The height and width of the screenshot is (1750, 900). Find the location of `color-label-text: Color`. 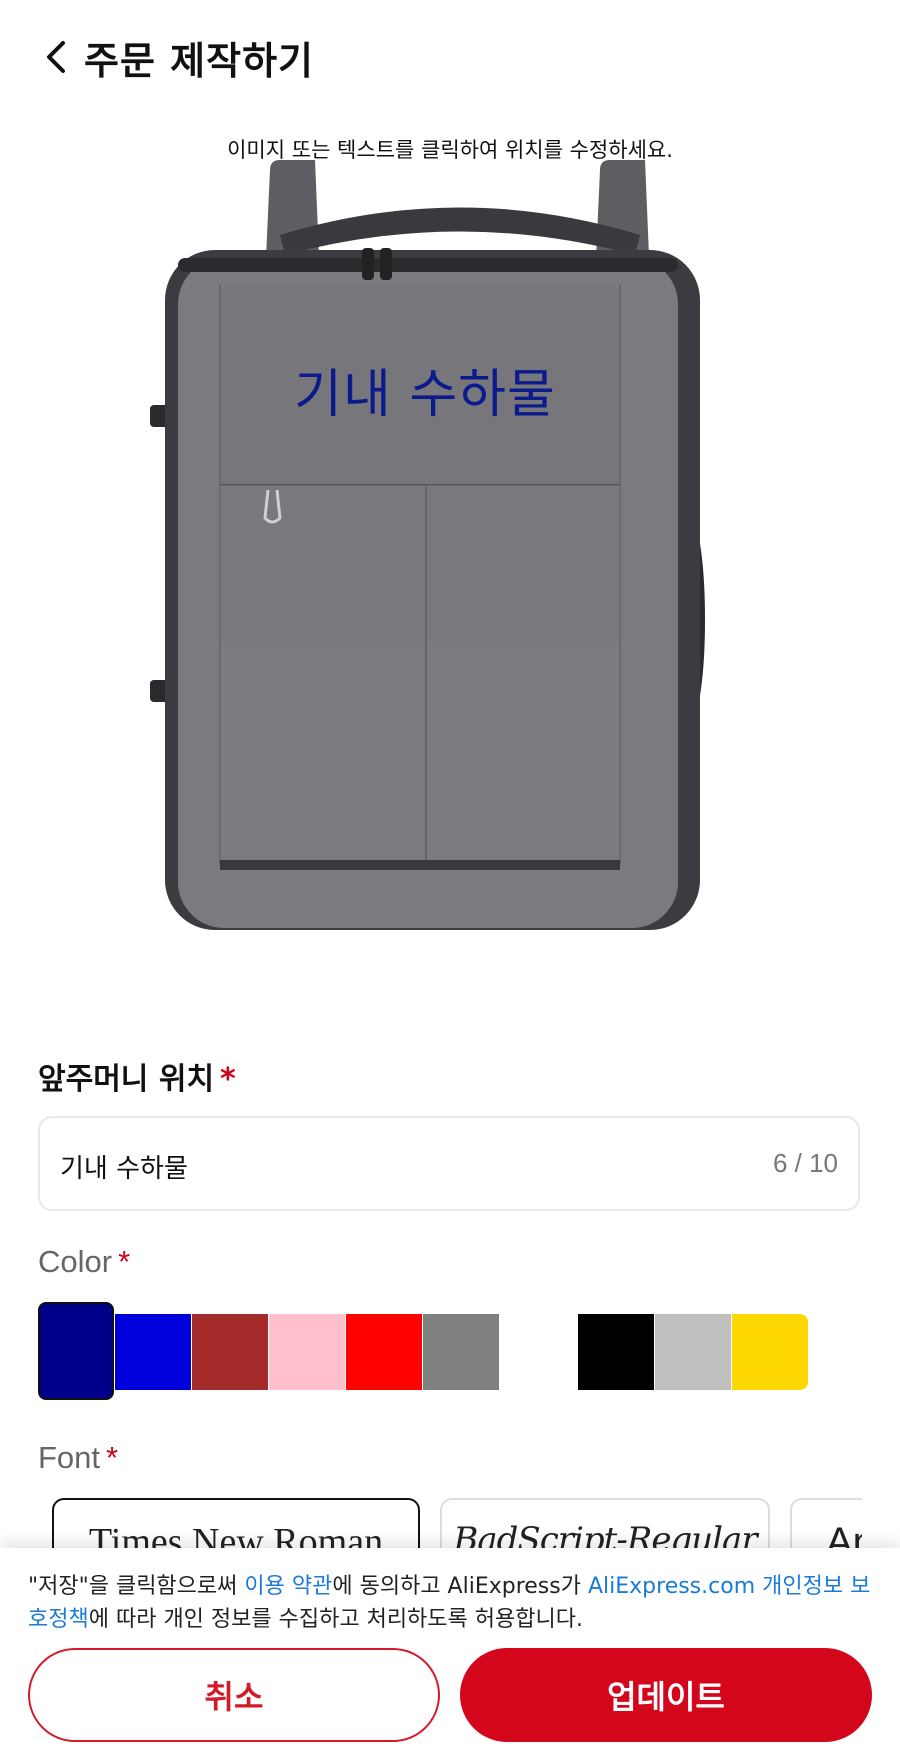

color-label-text: Color is located at coordinates (75, 1261).